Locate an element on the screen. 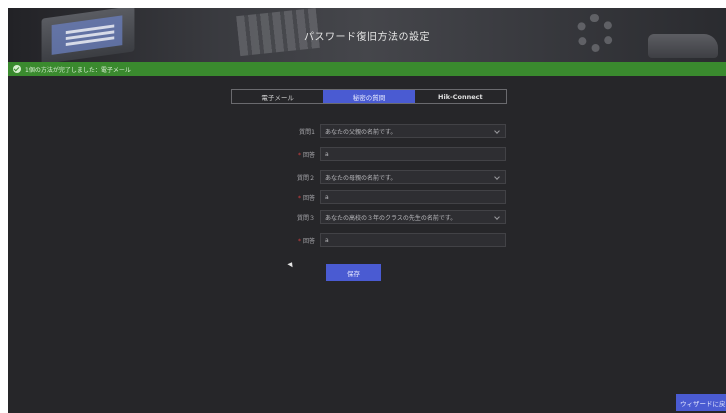 The height and width of the screenshot is (413, 726). answer-1-input: a is located at coordinates (413, 154).